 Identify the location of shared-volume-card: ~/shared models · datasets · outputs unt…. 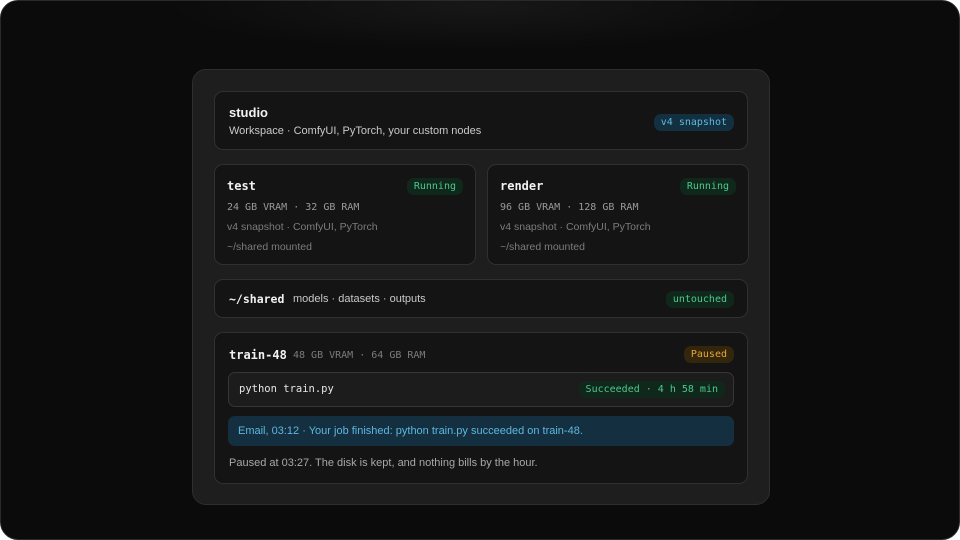
(481, 298).